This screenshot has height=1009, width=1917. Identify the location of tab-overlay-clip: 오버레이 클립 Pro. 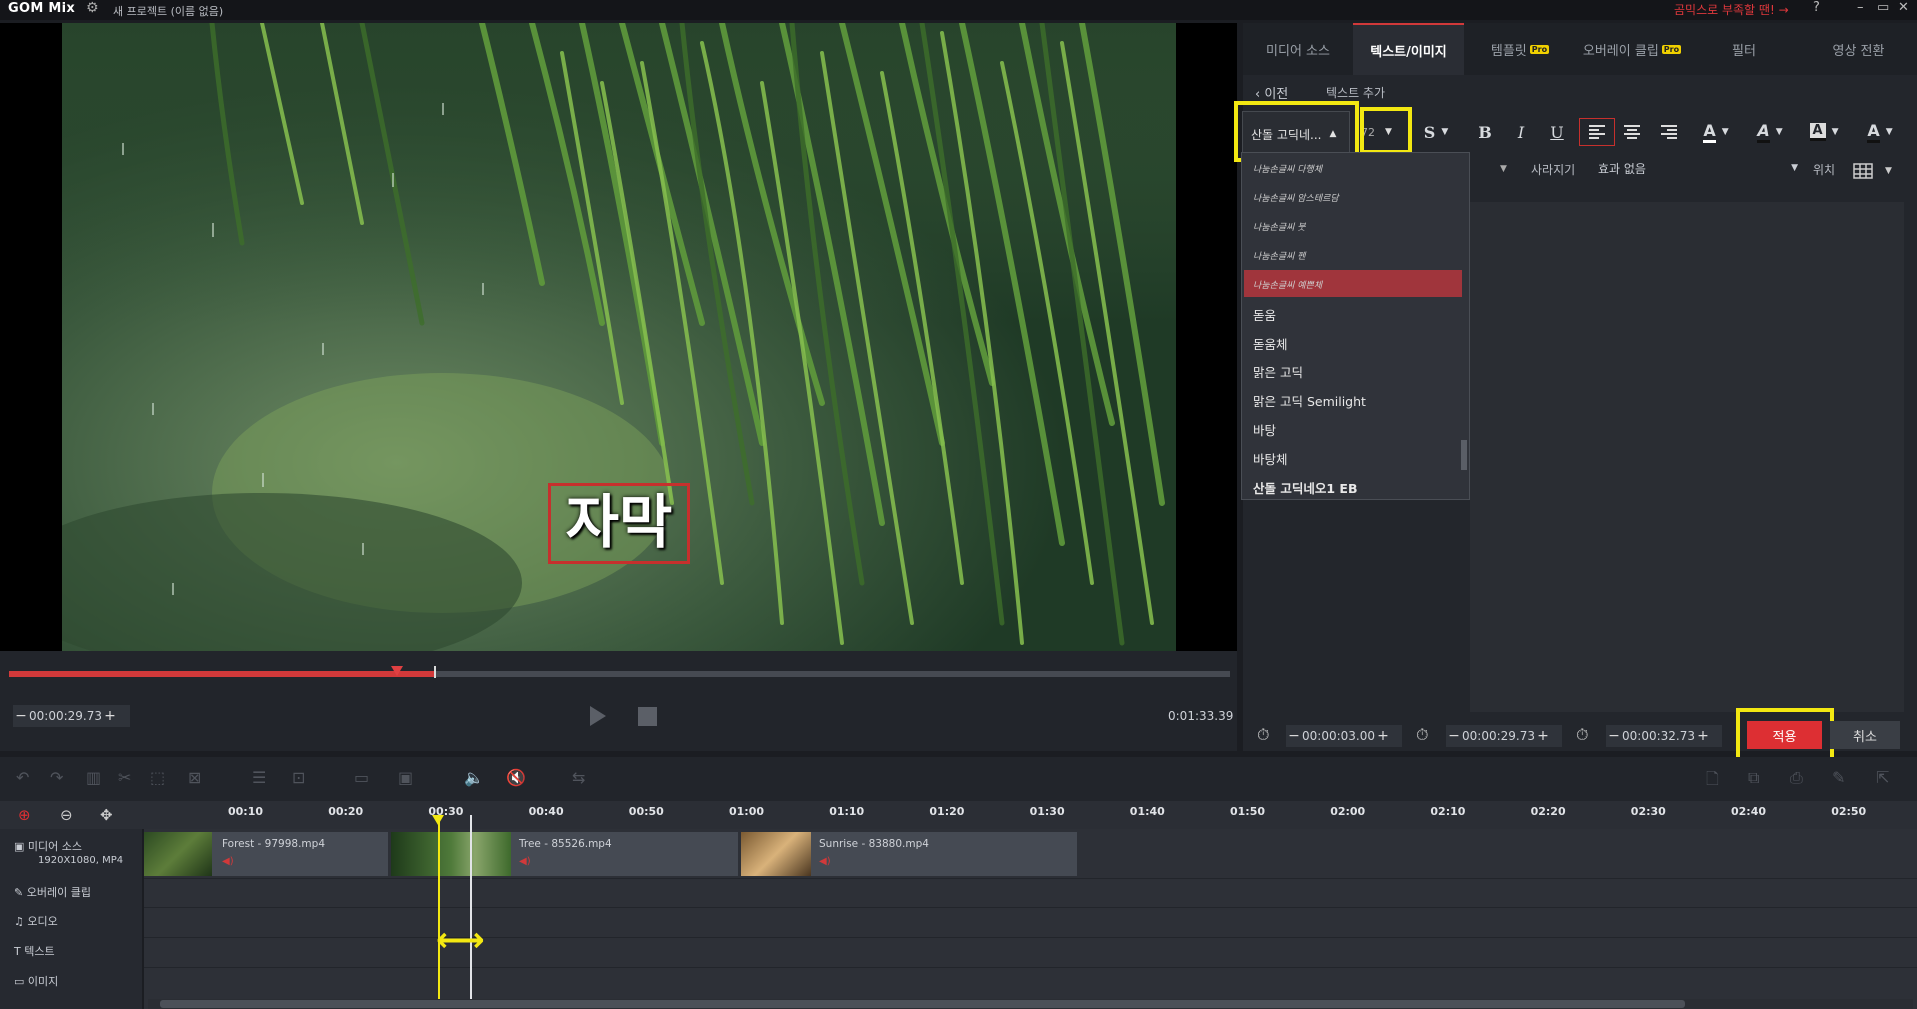
(1632, 49).